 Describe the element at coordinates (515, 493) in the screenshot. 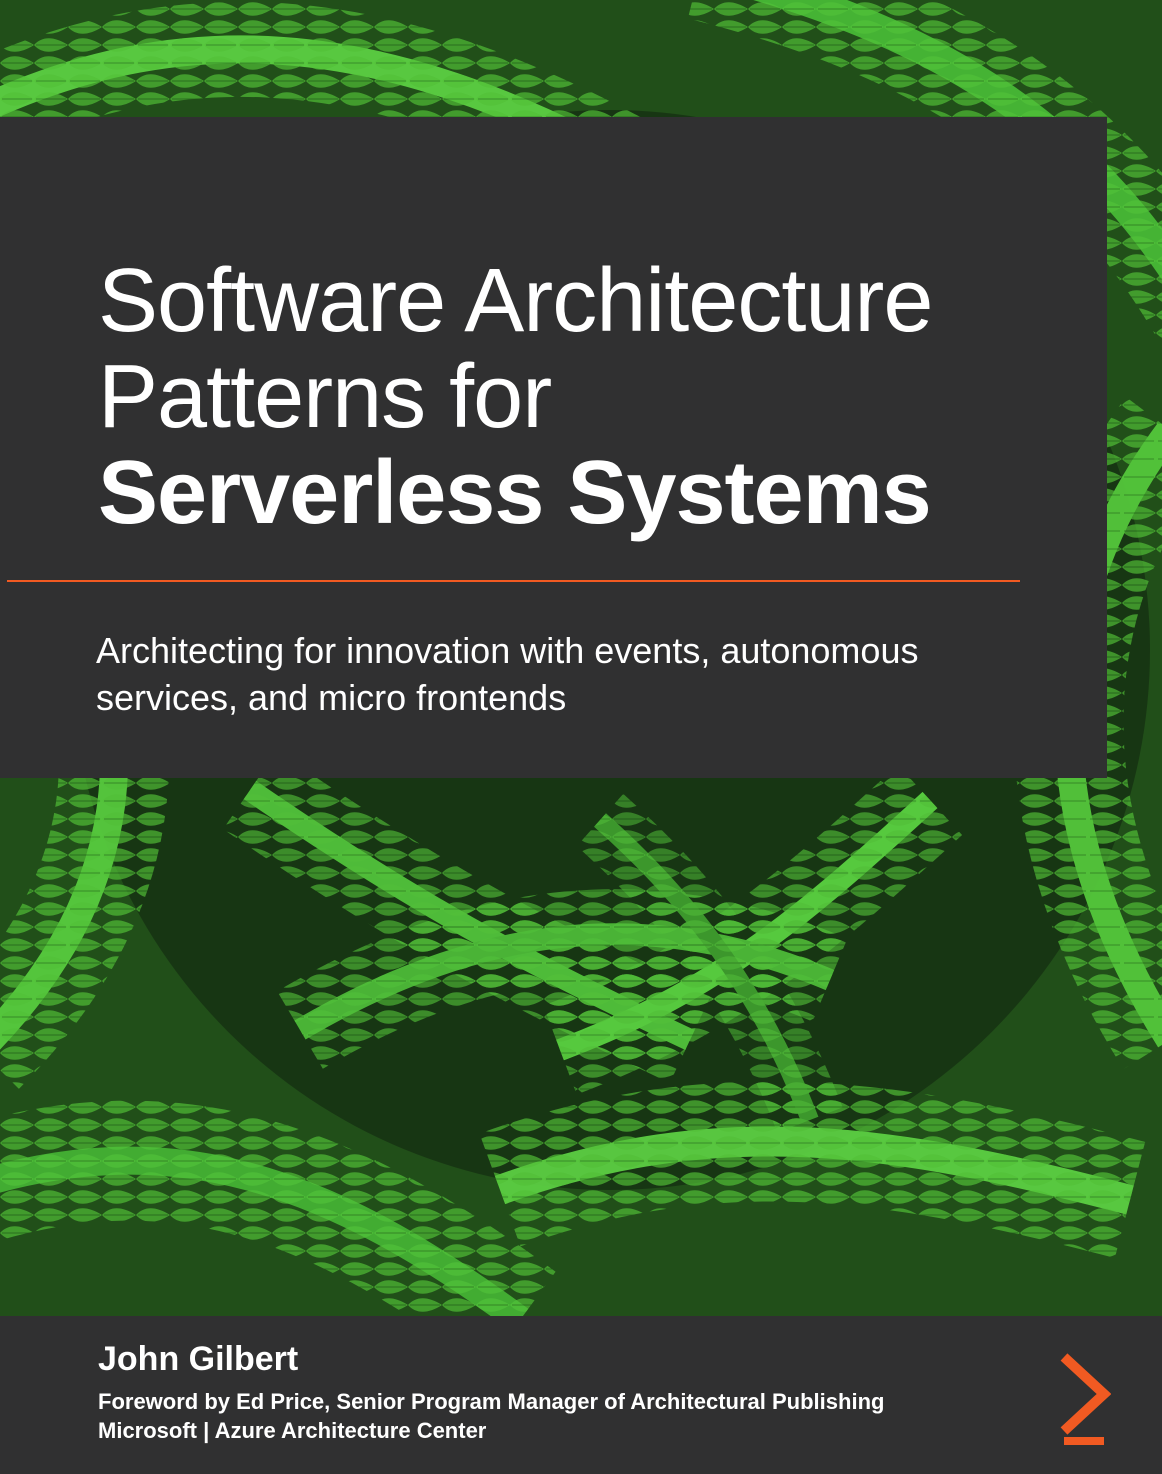

I see `title-line-3: Serverless Systems` at that location.